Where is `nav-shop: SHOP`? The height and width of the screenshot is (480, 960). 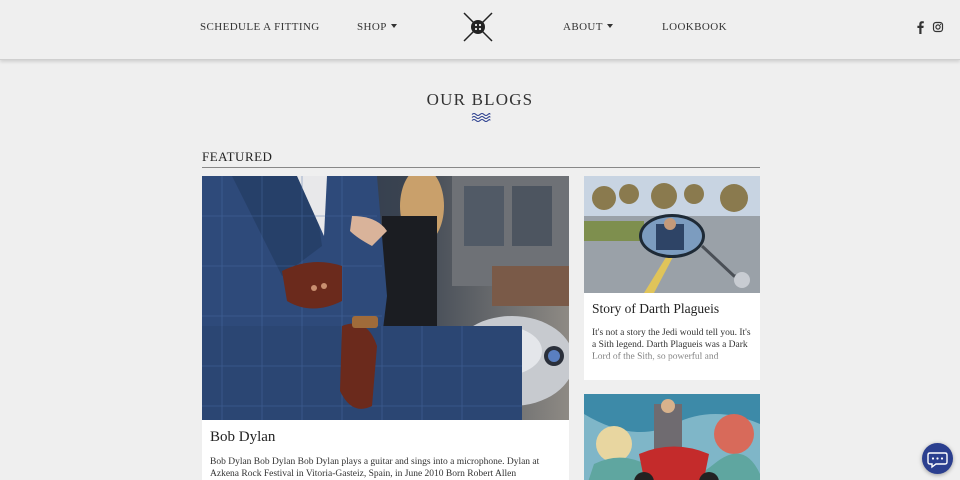
nav-shop: SHOP is located at coordinates (377, 27).